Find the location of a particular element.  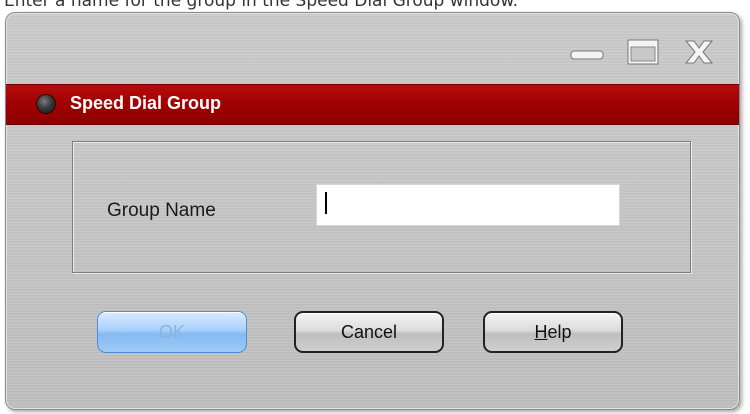

cancel-button-label: Cancel is located at coordinates (369, 331).